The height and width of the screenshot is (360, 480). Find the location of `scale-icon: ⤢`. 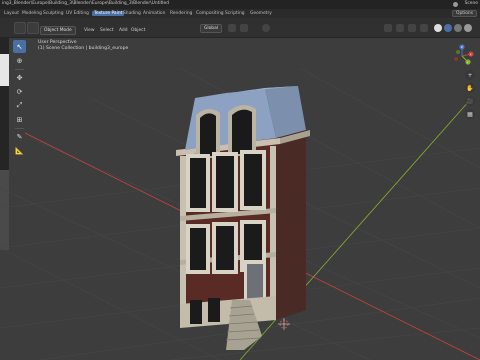

scale-icon: ⤢ is located at coordinates (19, 105).